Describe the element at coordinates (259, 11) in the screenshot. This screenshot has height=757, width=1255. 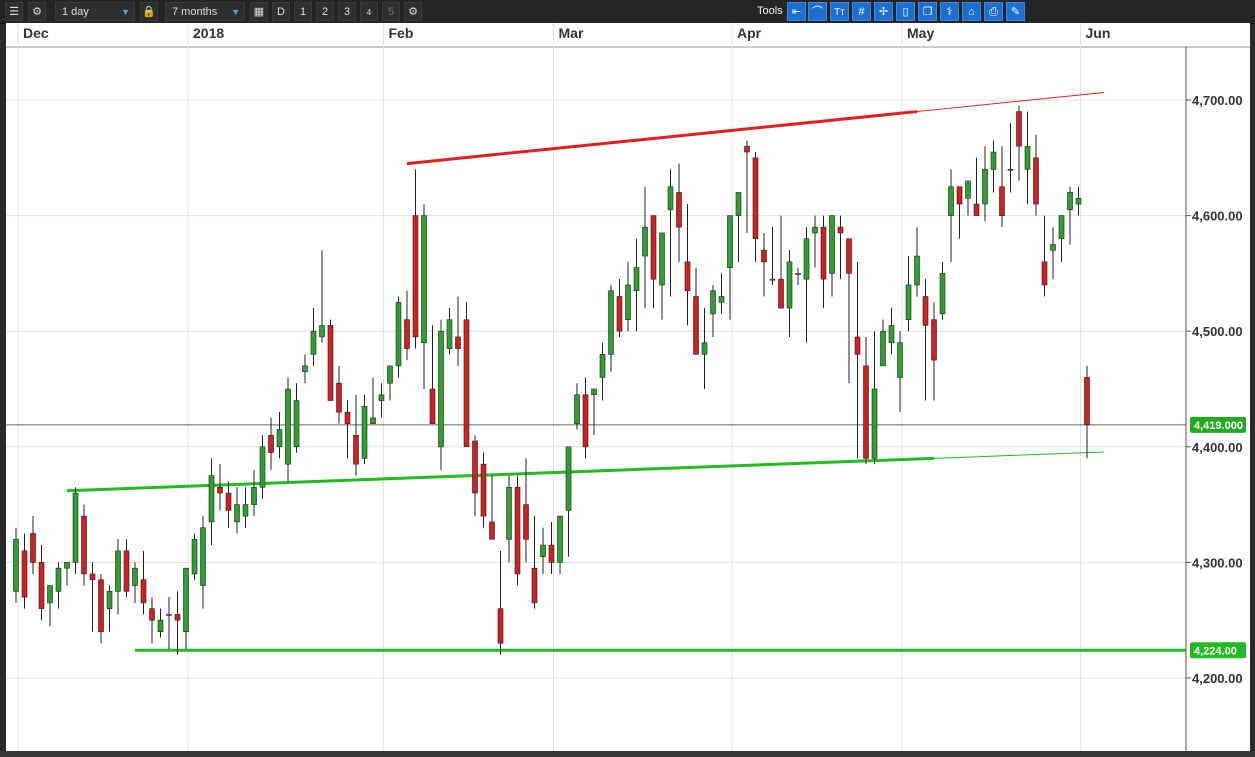
I see `calendar-icon: ▦` at that location.